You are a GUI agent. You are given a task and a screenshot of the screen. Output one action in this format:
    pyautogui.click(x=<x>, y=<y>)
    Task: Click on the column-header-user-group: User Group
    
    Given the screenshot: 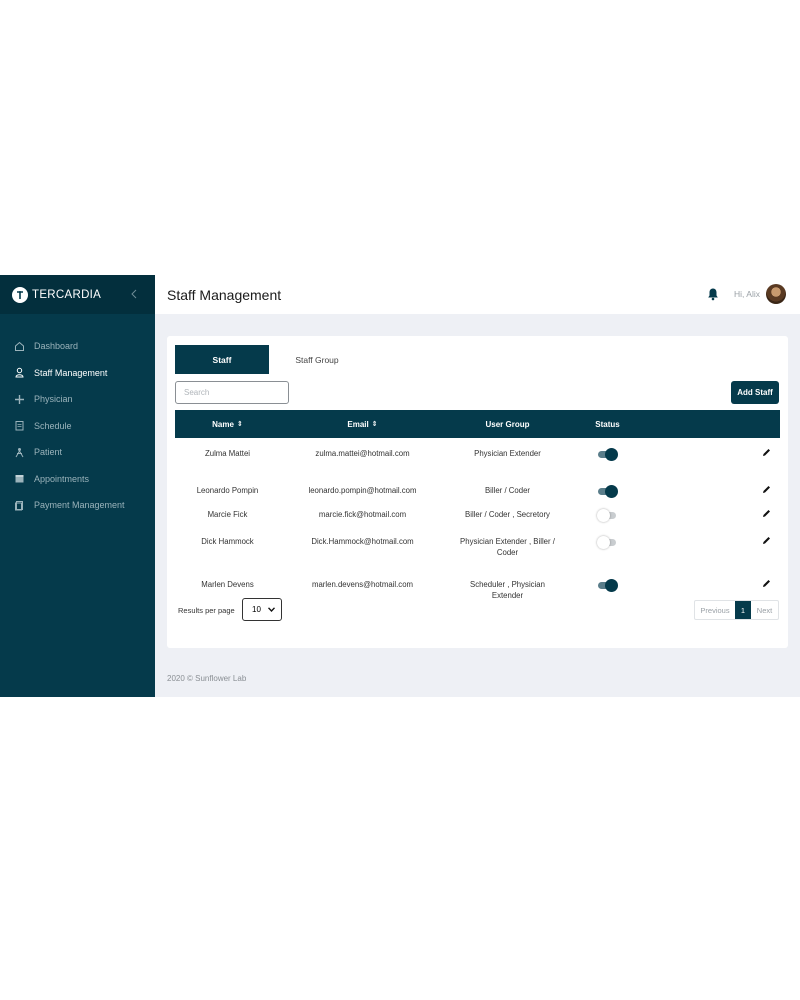 What is the action you would take?
    pyautogui.click(x=507, y=424)
    